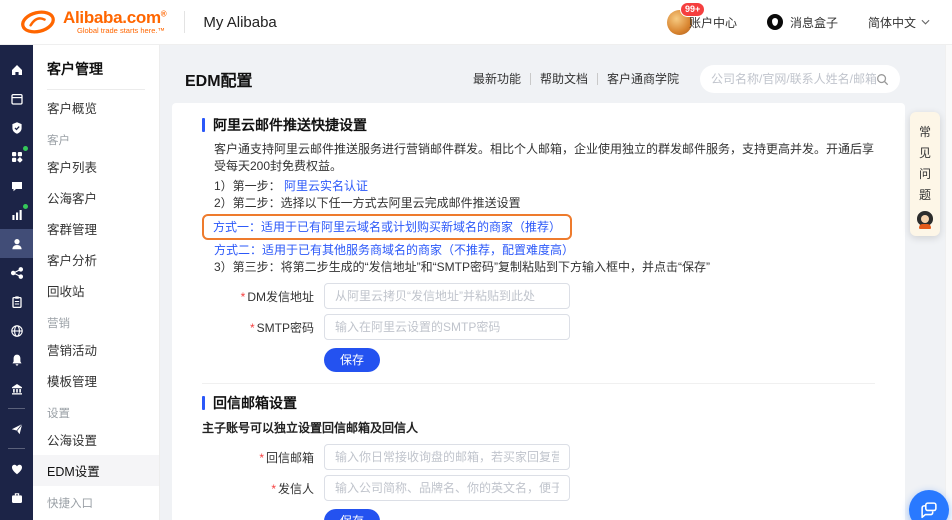 This screenshot has width=952, height=520. What do you see at coordinates (447, 488) in the screenshot?
I see `sender-name-input` at bounding box center [447, 488].